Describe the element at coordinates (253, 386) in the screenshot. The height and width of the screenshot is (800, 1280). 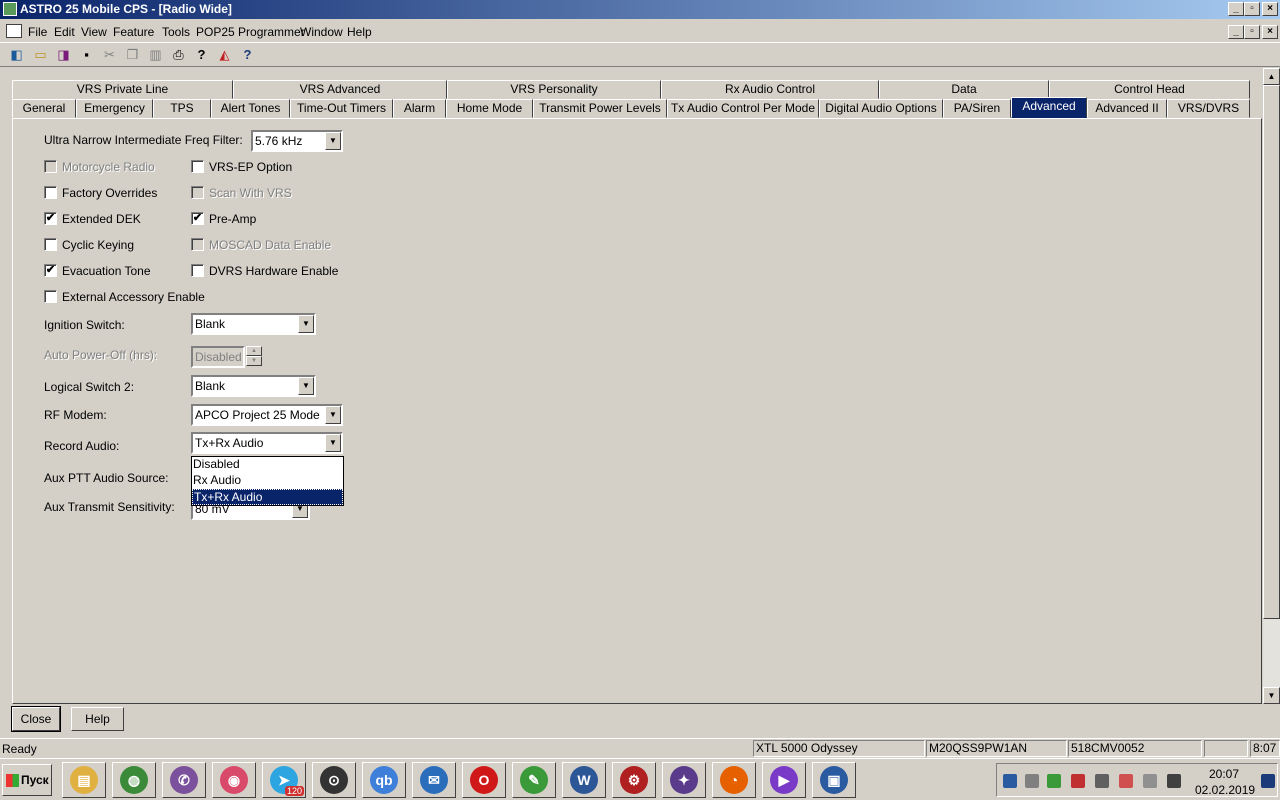
I see `logical-switch-2-combo: Blank ▼` at that location.